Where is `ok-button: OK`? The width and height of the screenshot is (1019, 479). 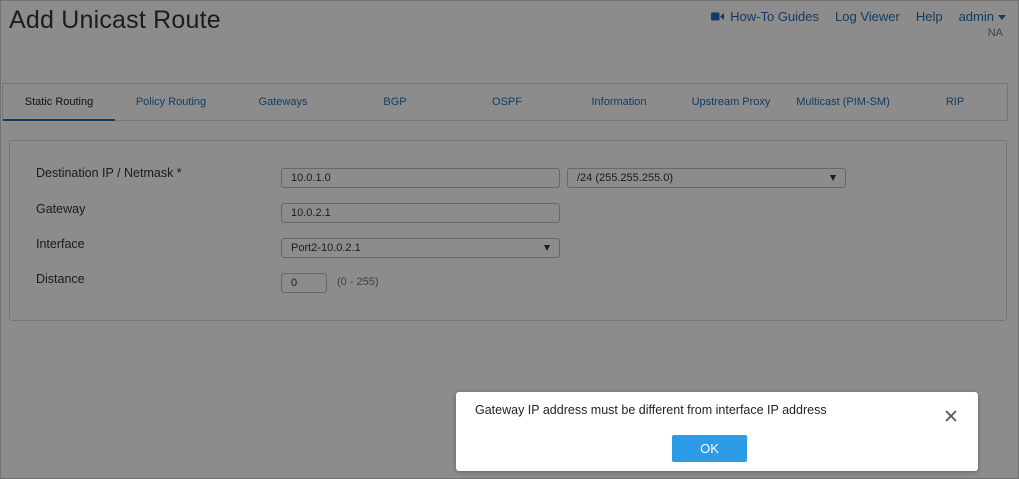
ok-button: OK is located at coordinates (709, 448).